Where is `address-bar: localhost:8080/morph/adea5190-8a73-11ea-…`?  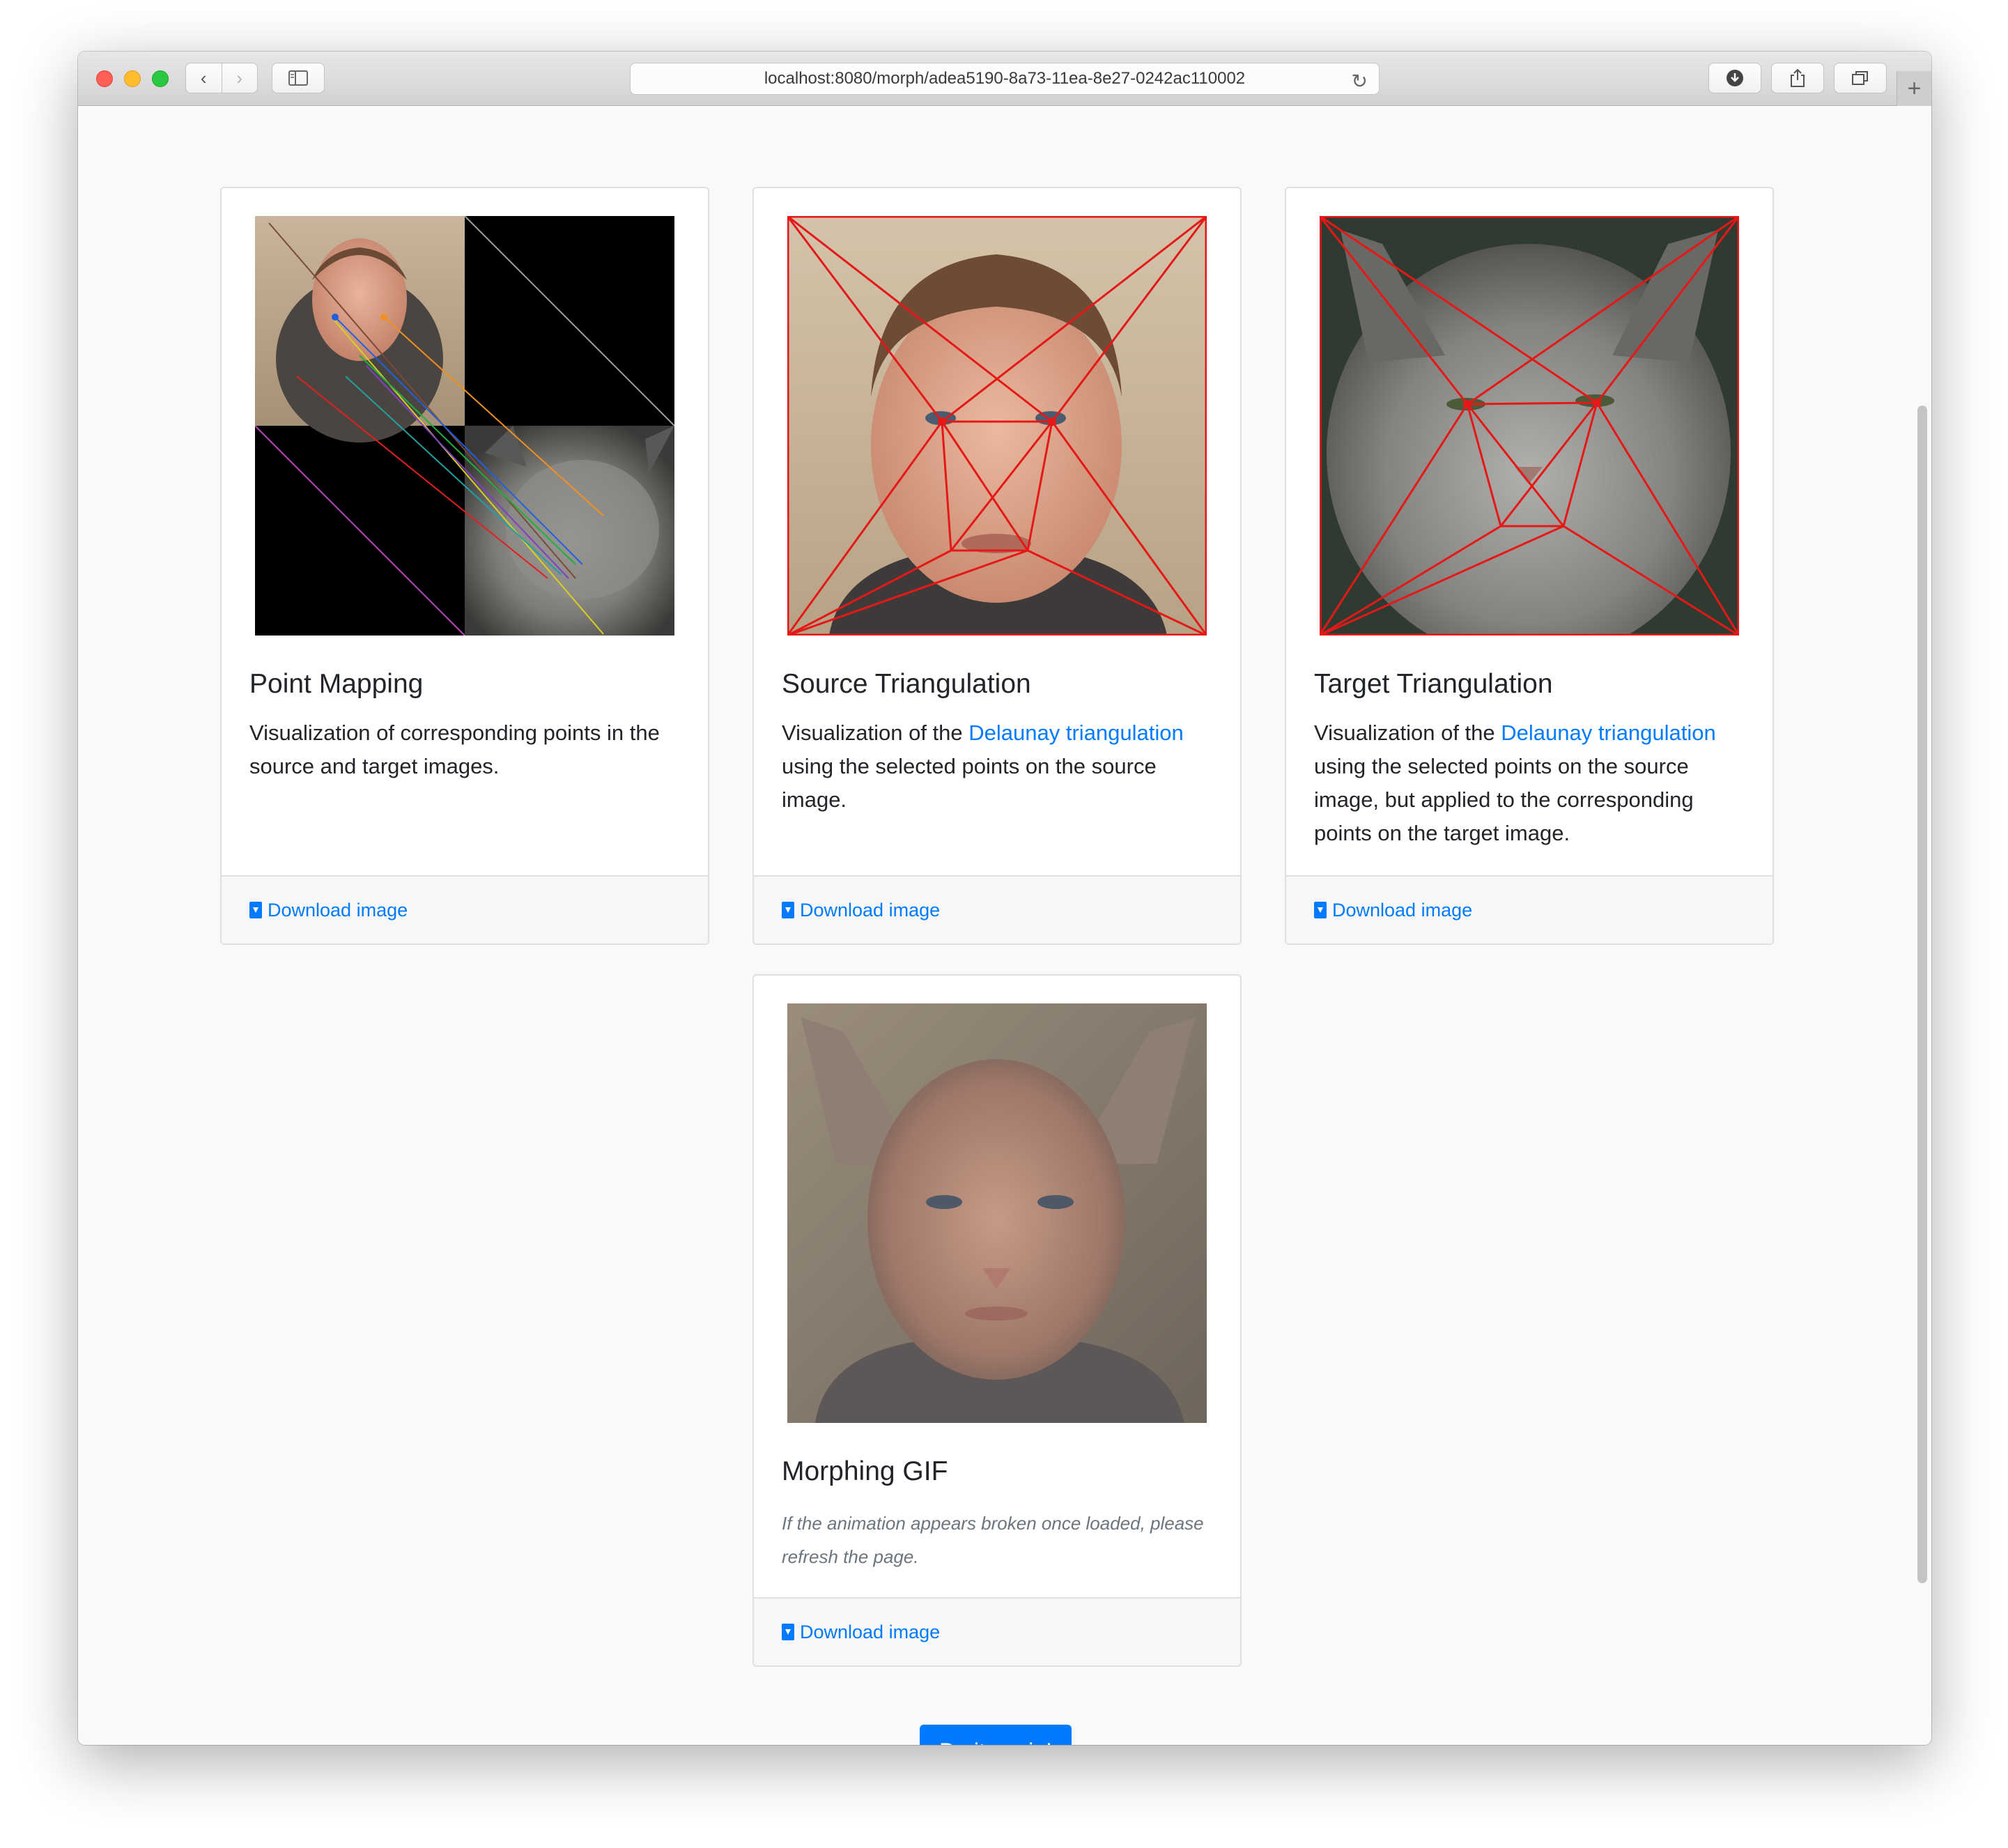 address-bar: localhost:8080/morph/adea5190-8a73-11ea-… is located at coordinates (1005, 79).